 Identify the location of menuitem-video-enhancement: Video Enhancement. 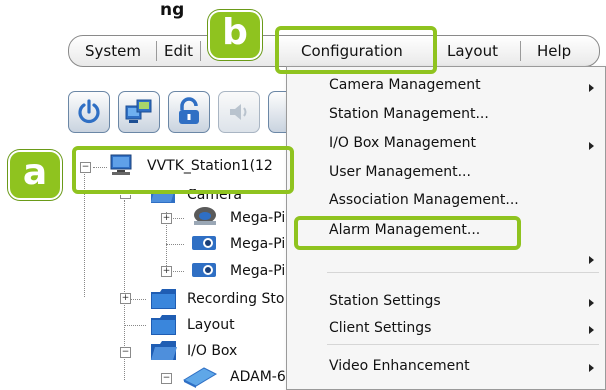
(399, 366).